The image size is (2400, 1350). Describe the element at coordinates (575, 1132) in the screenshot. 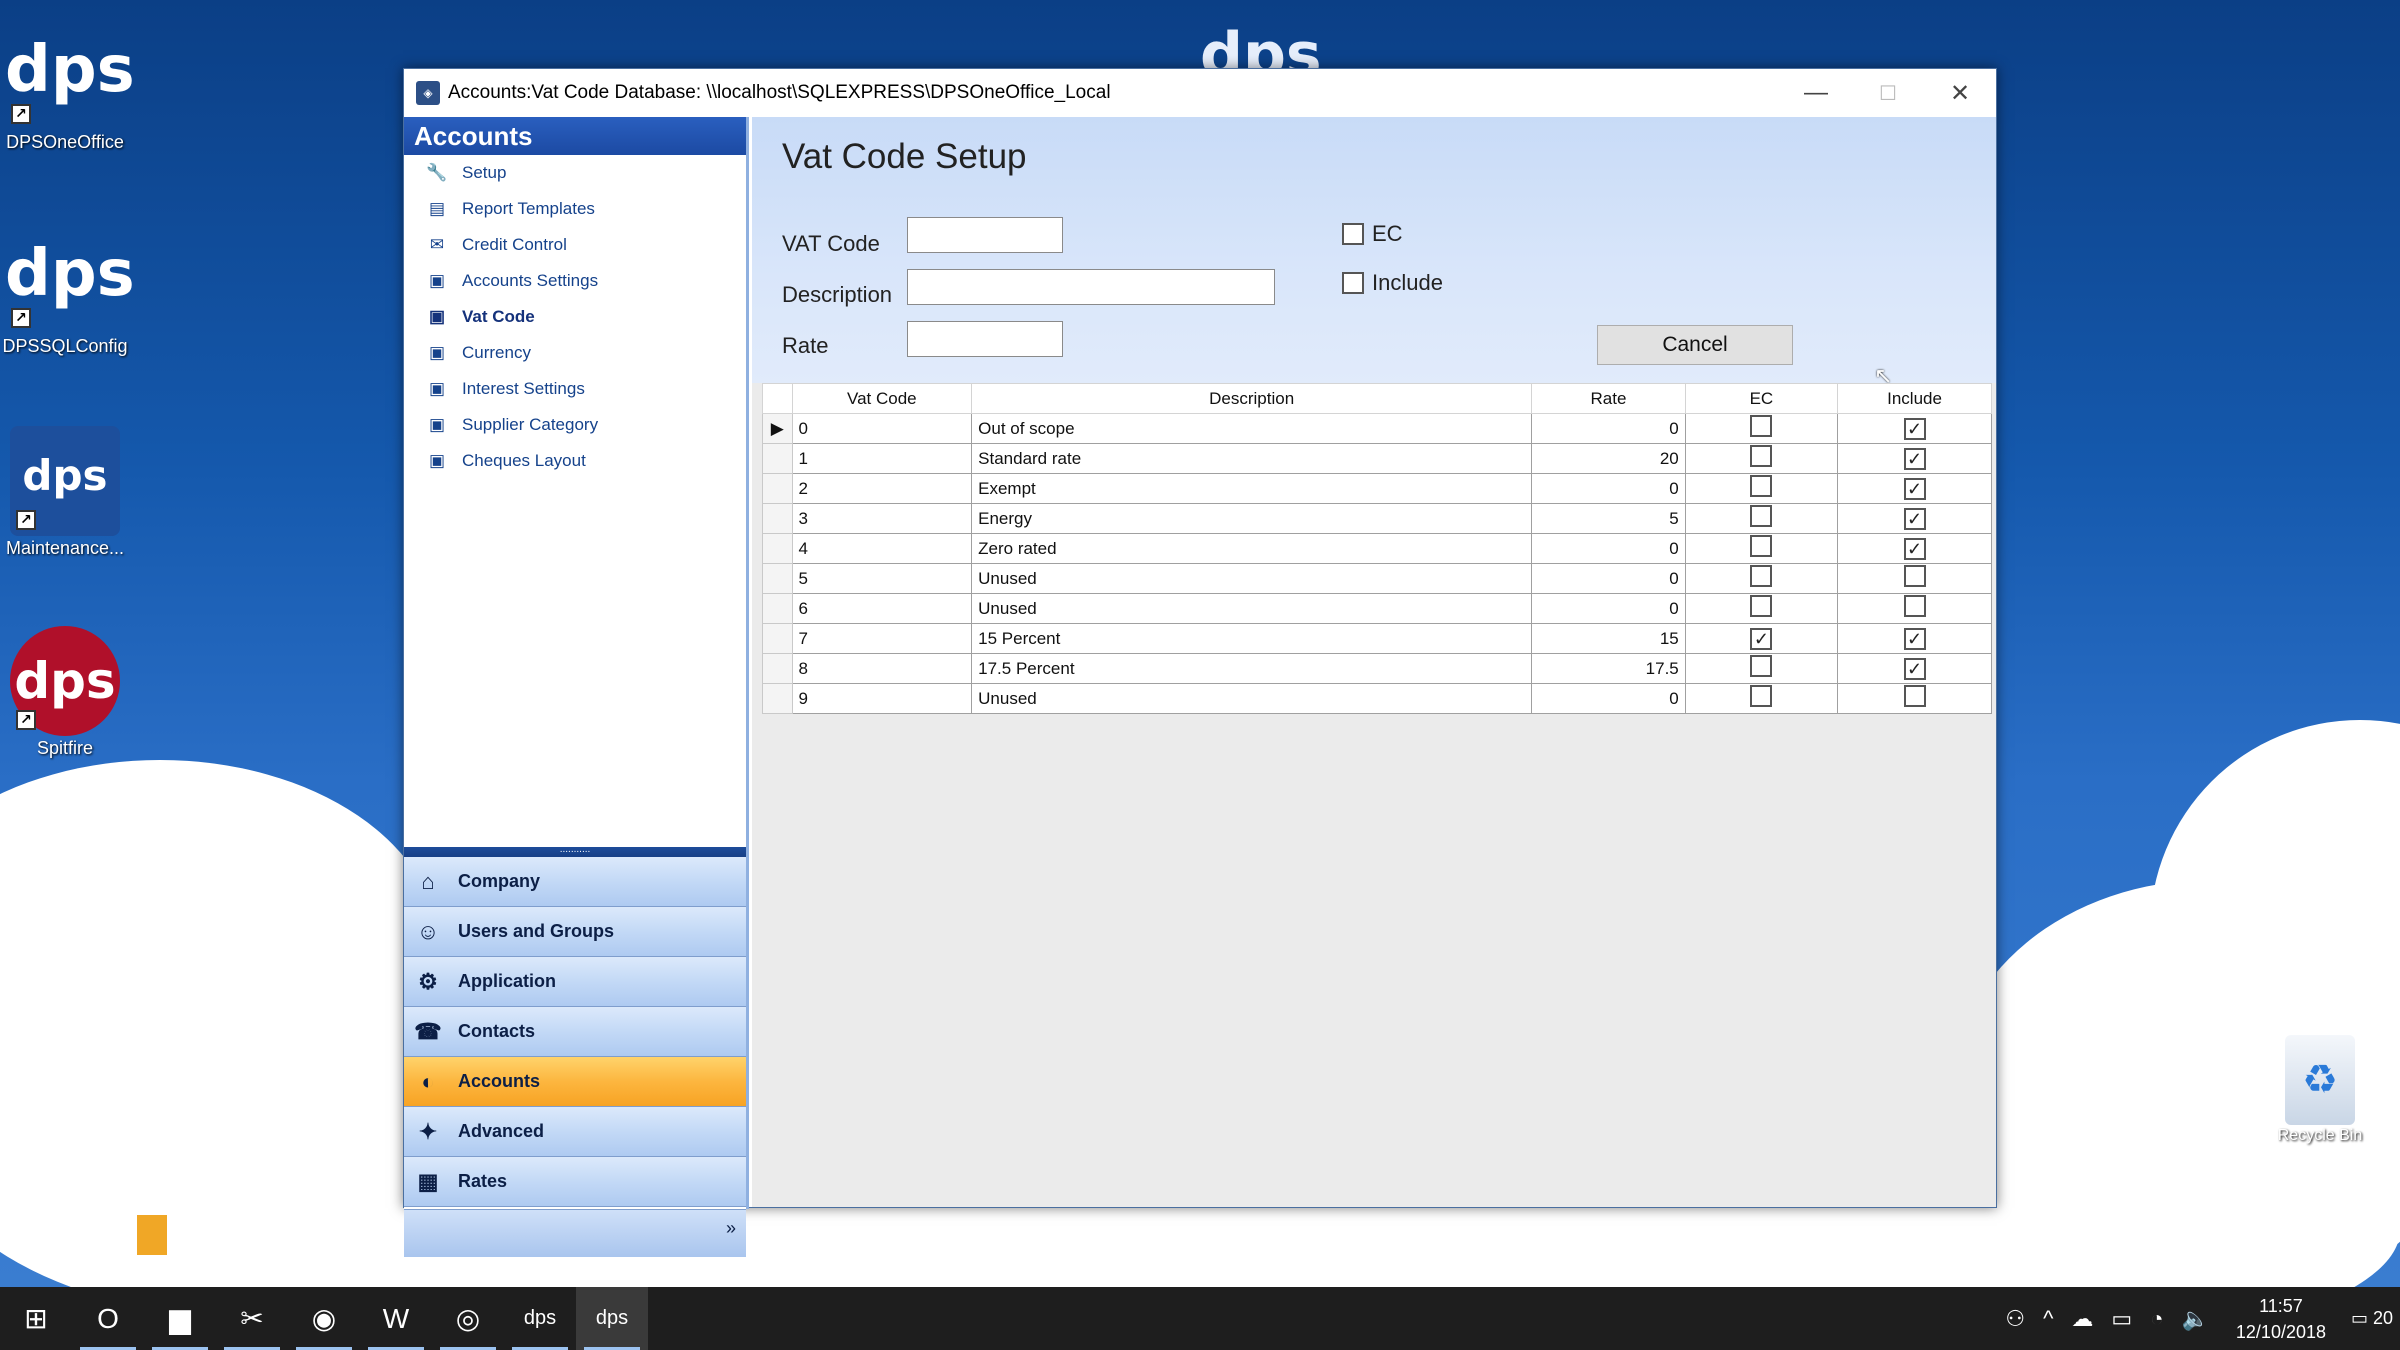

I see `nav-group-advanced: ✦ Advanced` at that location.